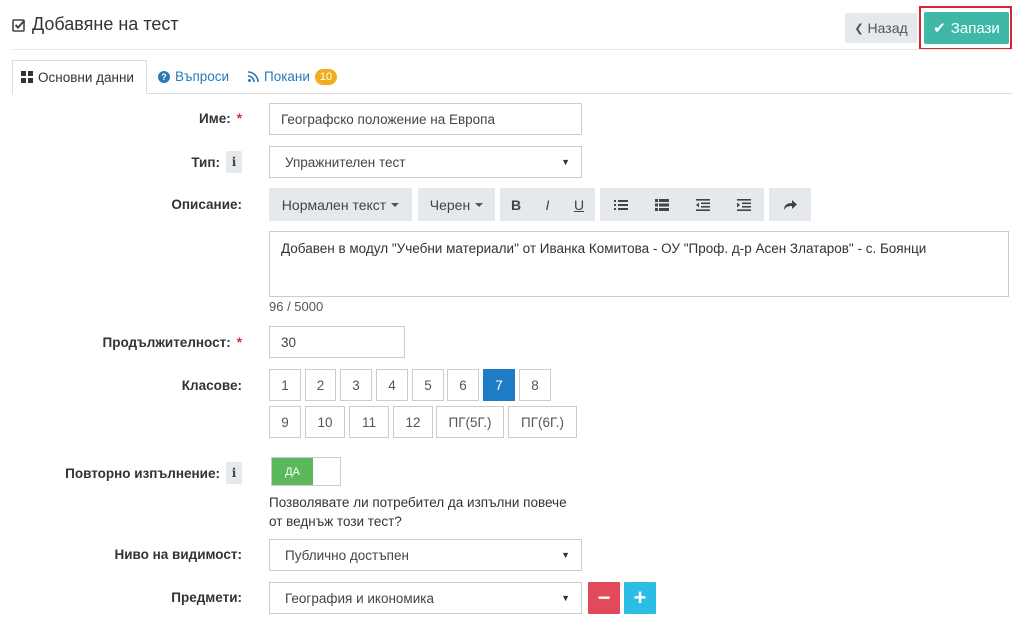 The image size is (1024, 635). I want to click on tab-basic-data: Основни данни, so click(79, 77).